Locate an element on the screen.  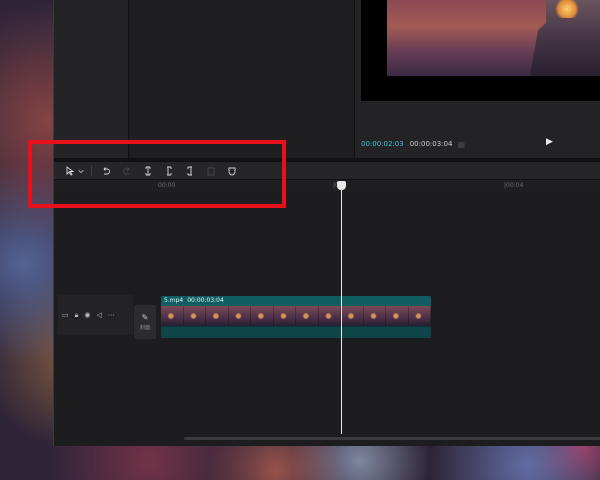
shield-button is located at coordinates (231, 171).